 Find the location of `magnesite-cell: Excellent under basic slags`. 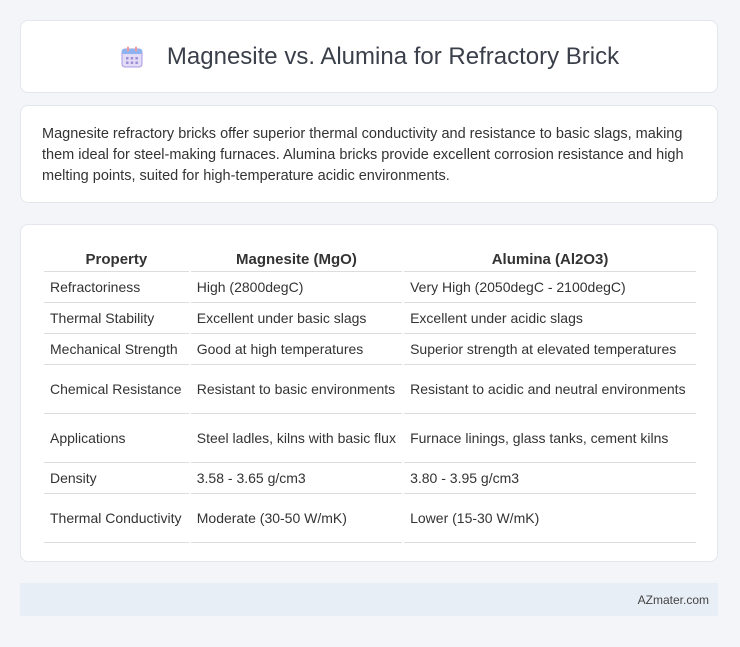

magnesite-cell: Excellent under basic slags is located at coordinates (296, 318).